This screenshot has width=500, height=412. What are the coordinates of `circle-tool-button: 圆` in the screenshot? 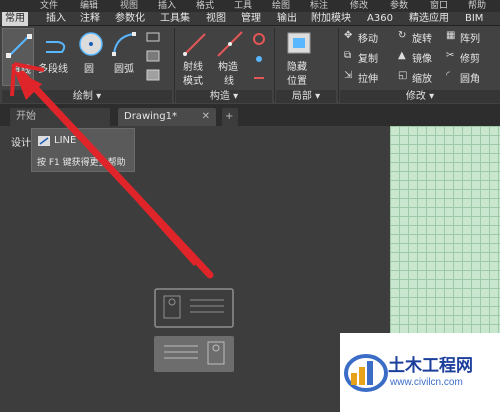 It's located at (91, 56).